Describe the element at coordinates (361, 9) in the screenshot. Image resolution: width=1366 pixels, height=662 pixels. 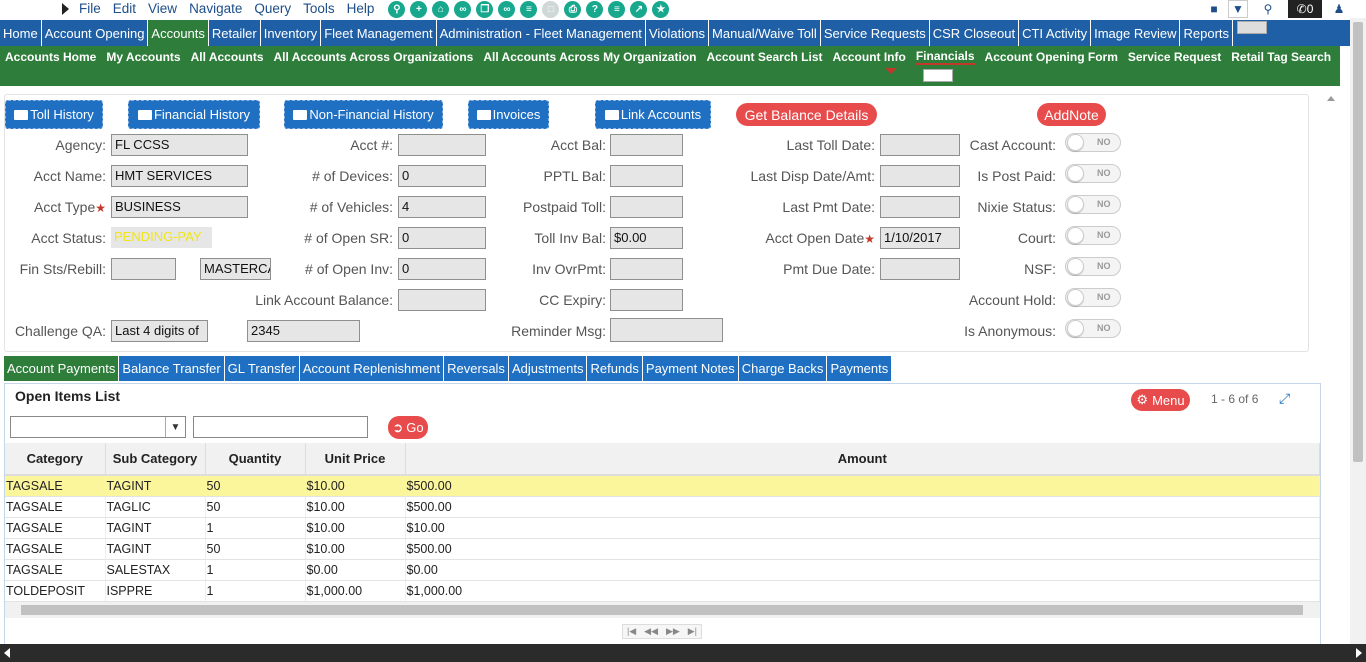
I see `menu-help: Help` at that location.